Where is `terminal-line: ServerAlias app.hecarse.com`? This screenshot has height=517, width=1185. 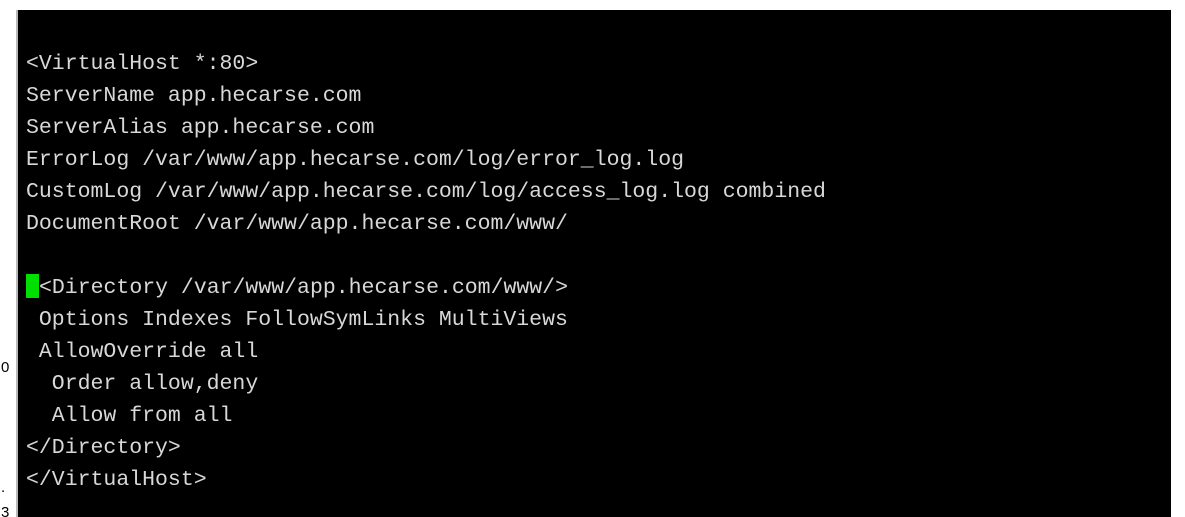
terminal-line: ServerAlias app.hecarse.com is located at coordinates (200, 128).